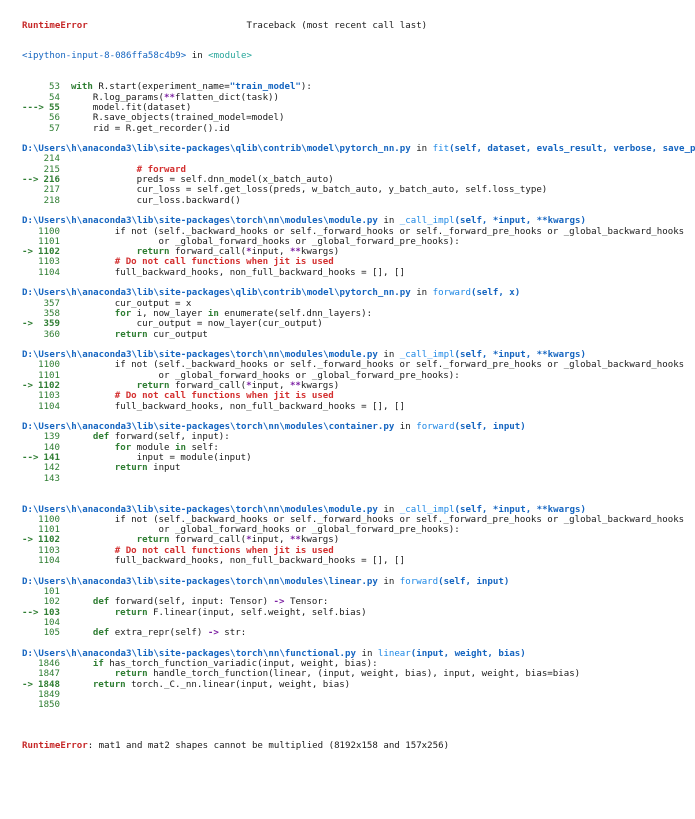 The height and width of the screenshot is (819, 695). What do you see at coordinates (128, 169) in the screenshot?
I see `code-token: # forward` at bounding box center [128, 169].